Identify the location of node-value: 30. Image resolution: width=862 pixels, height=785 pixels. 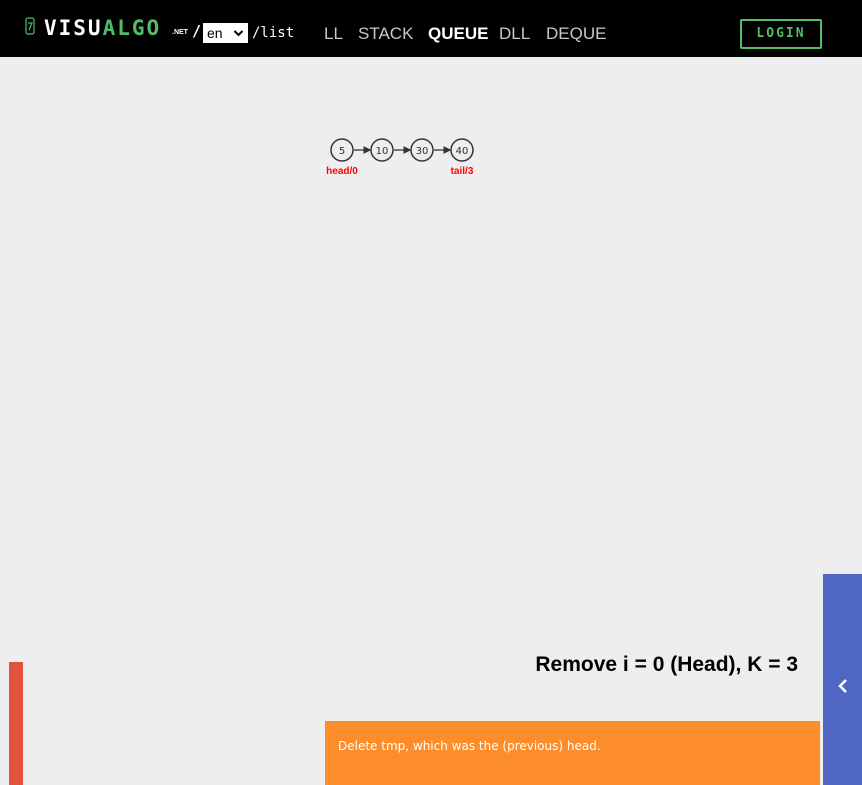
(422, 151).